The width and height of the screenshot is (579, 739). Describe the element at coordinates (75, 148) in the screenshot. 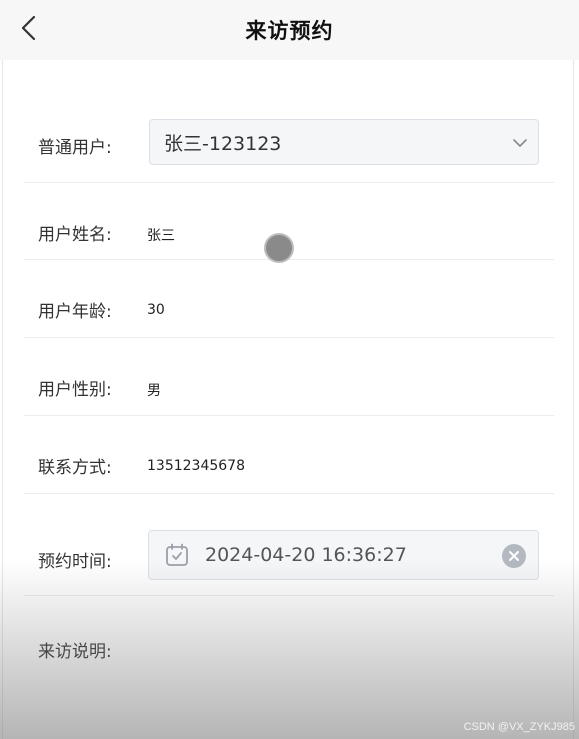

I see `user-select-label: 普通用户:` at that location.